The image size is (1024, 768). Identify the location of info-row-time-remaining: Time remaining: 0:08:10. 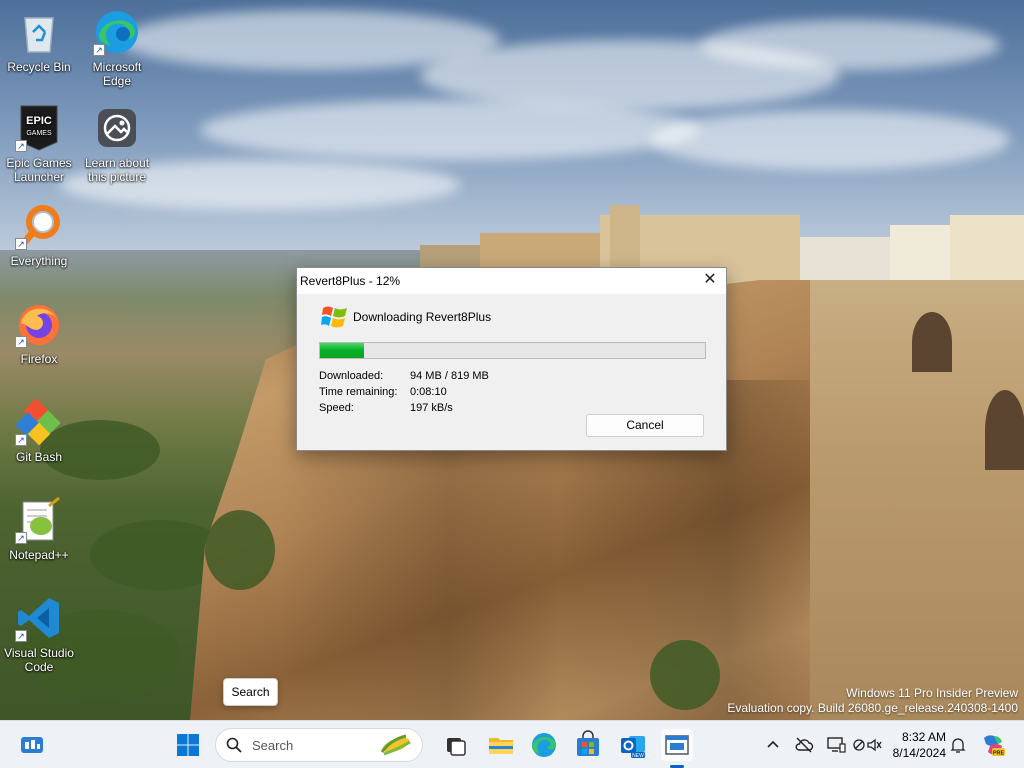
(404, 392).